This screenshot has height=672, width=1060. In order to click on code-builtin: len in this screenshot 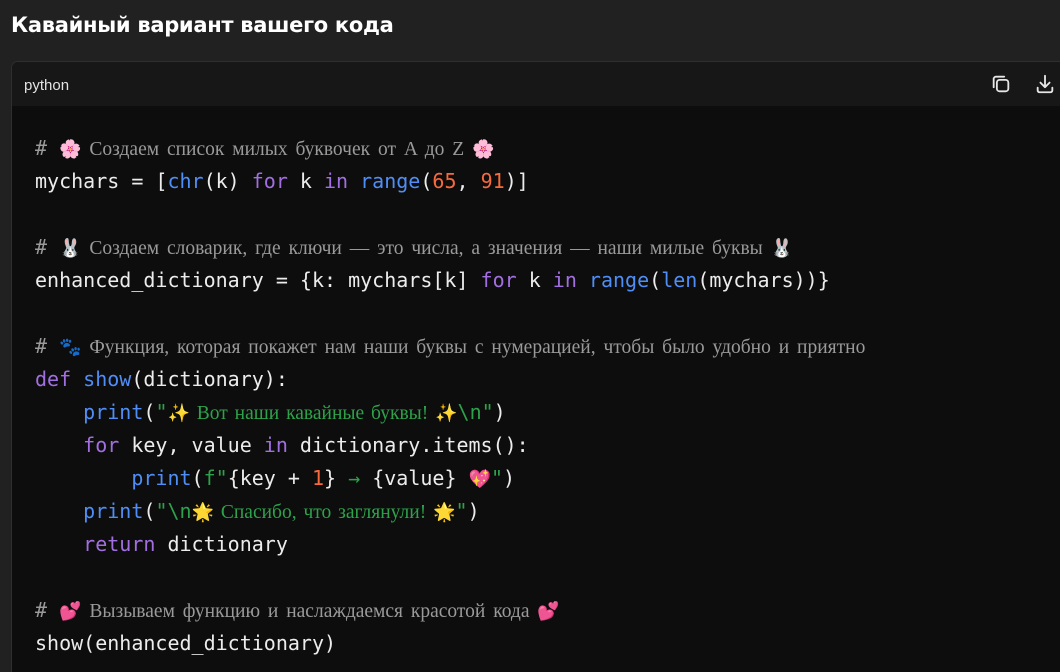, I will do `click(679, 280)`.